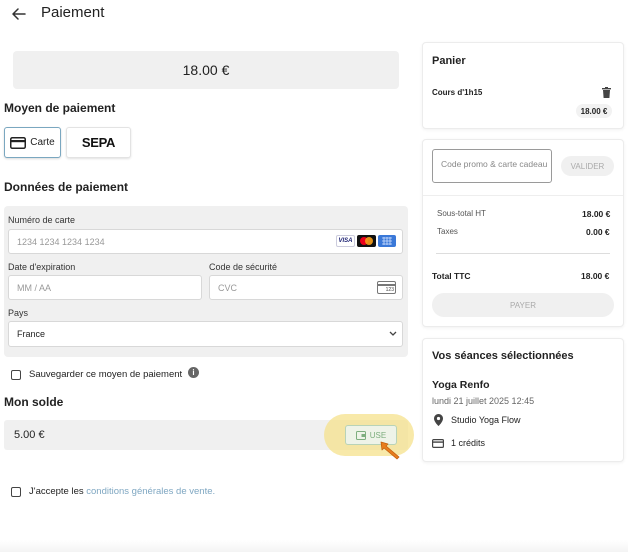 Image resolution: width=628 pixels, height=552 pixels. I want to click on mastercard-icon, so click(366, 241).